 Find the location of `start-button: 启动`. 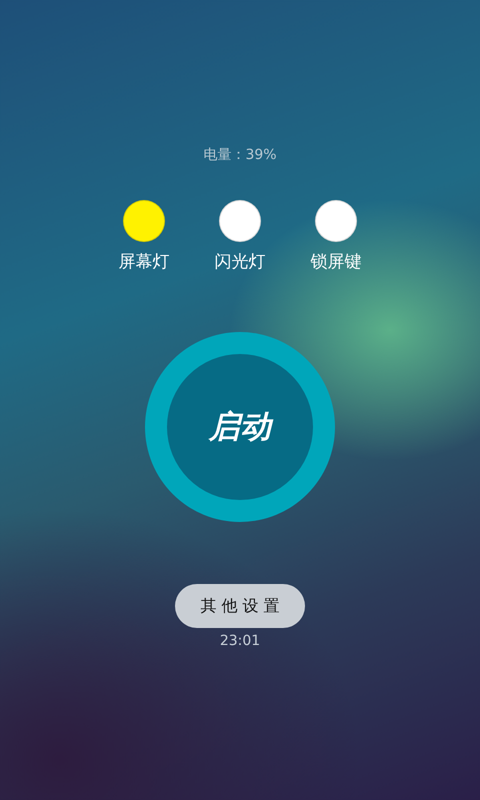

start-button: 启动 is located at coordinates (240, 427).